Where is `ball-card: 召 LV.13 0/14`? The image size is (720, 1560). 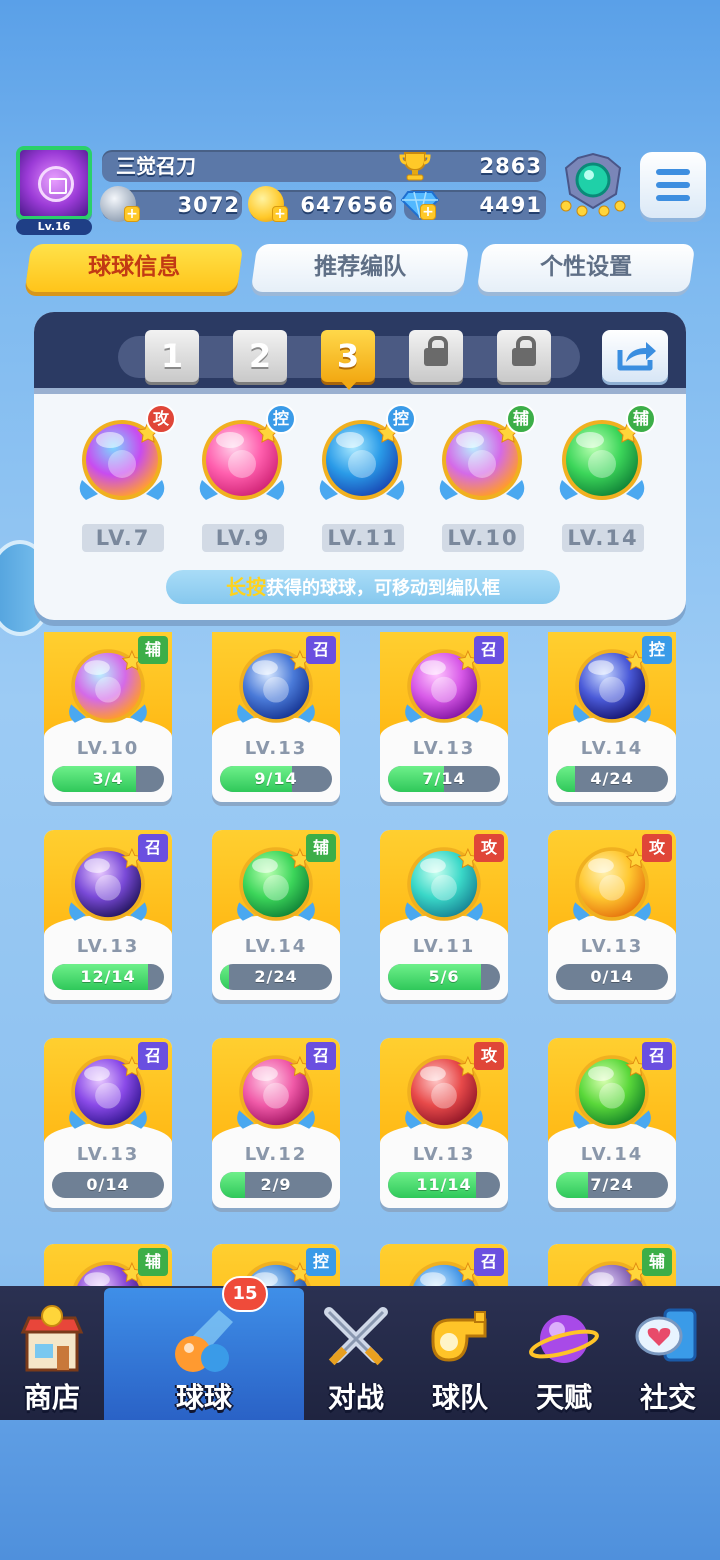
ball-card: 召 LV.13 0/14 is located at coordinates (108, 1123).